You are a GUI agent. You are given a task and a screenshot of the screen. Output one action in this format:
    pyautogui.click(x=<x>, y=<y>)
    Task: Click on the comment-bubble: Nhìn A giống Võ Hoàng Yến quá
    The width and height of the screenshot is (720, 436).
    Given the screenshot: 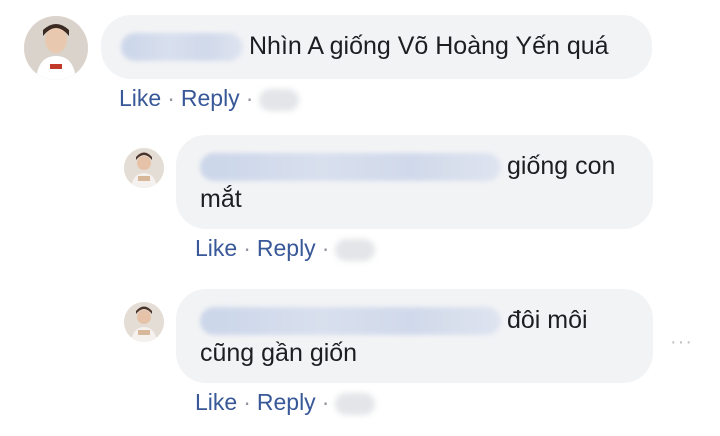 What is the action you would take?
    pyautogui.click(x=376, y=47)
    